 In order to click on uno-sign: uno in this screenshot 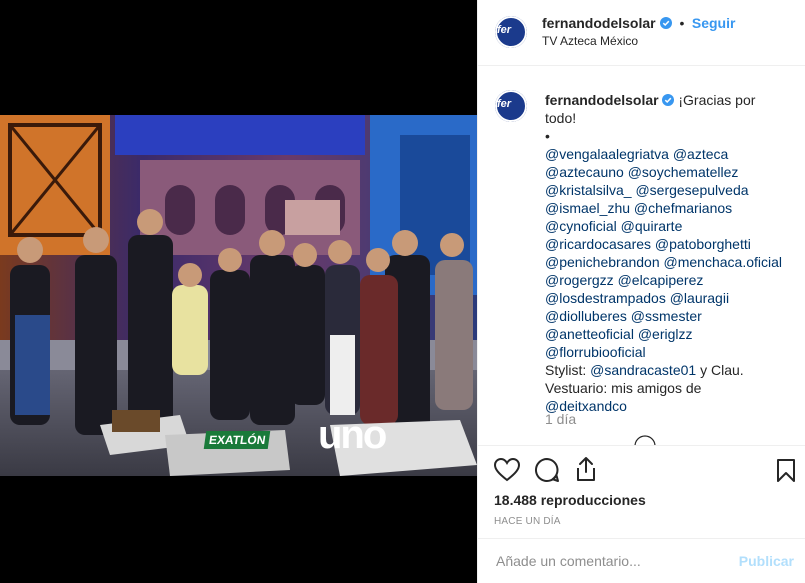, I will do `click(352, 435)`.